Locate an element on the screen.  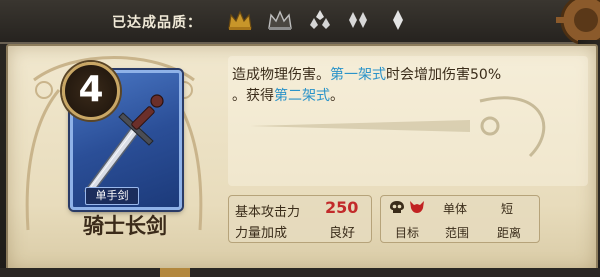
attack-value: 250 is located at coordinates (342, 207).